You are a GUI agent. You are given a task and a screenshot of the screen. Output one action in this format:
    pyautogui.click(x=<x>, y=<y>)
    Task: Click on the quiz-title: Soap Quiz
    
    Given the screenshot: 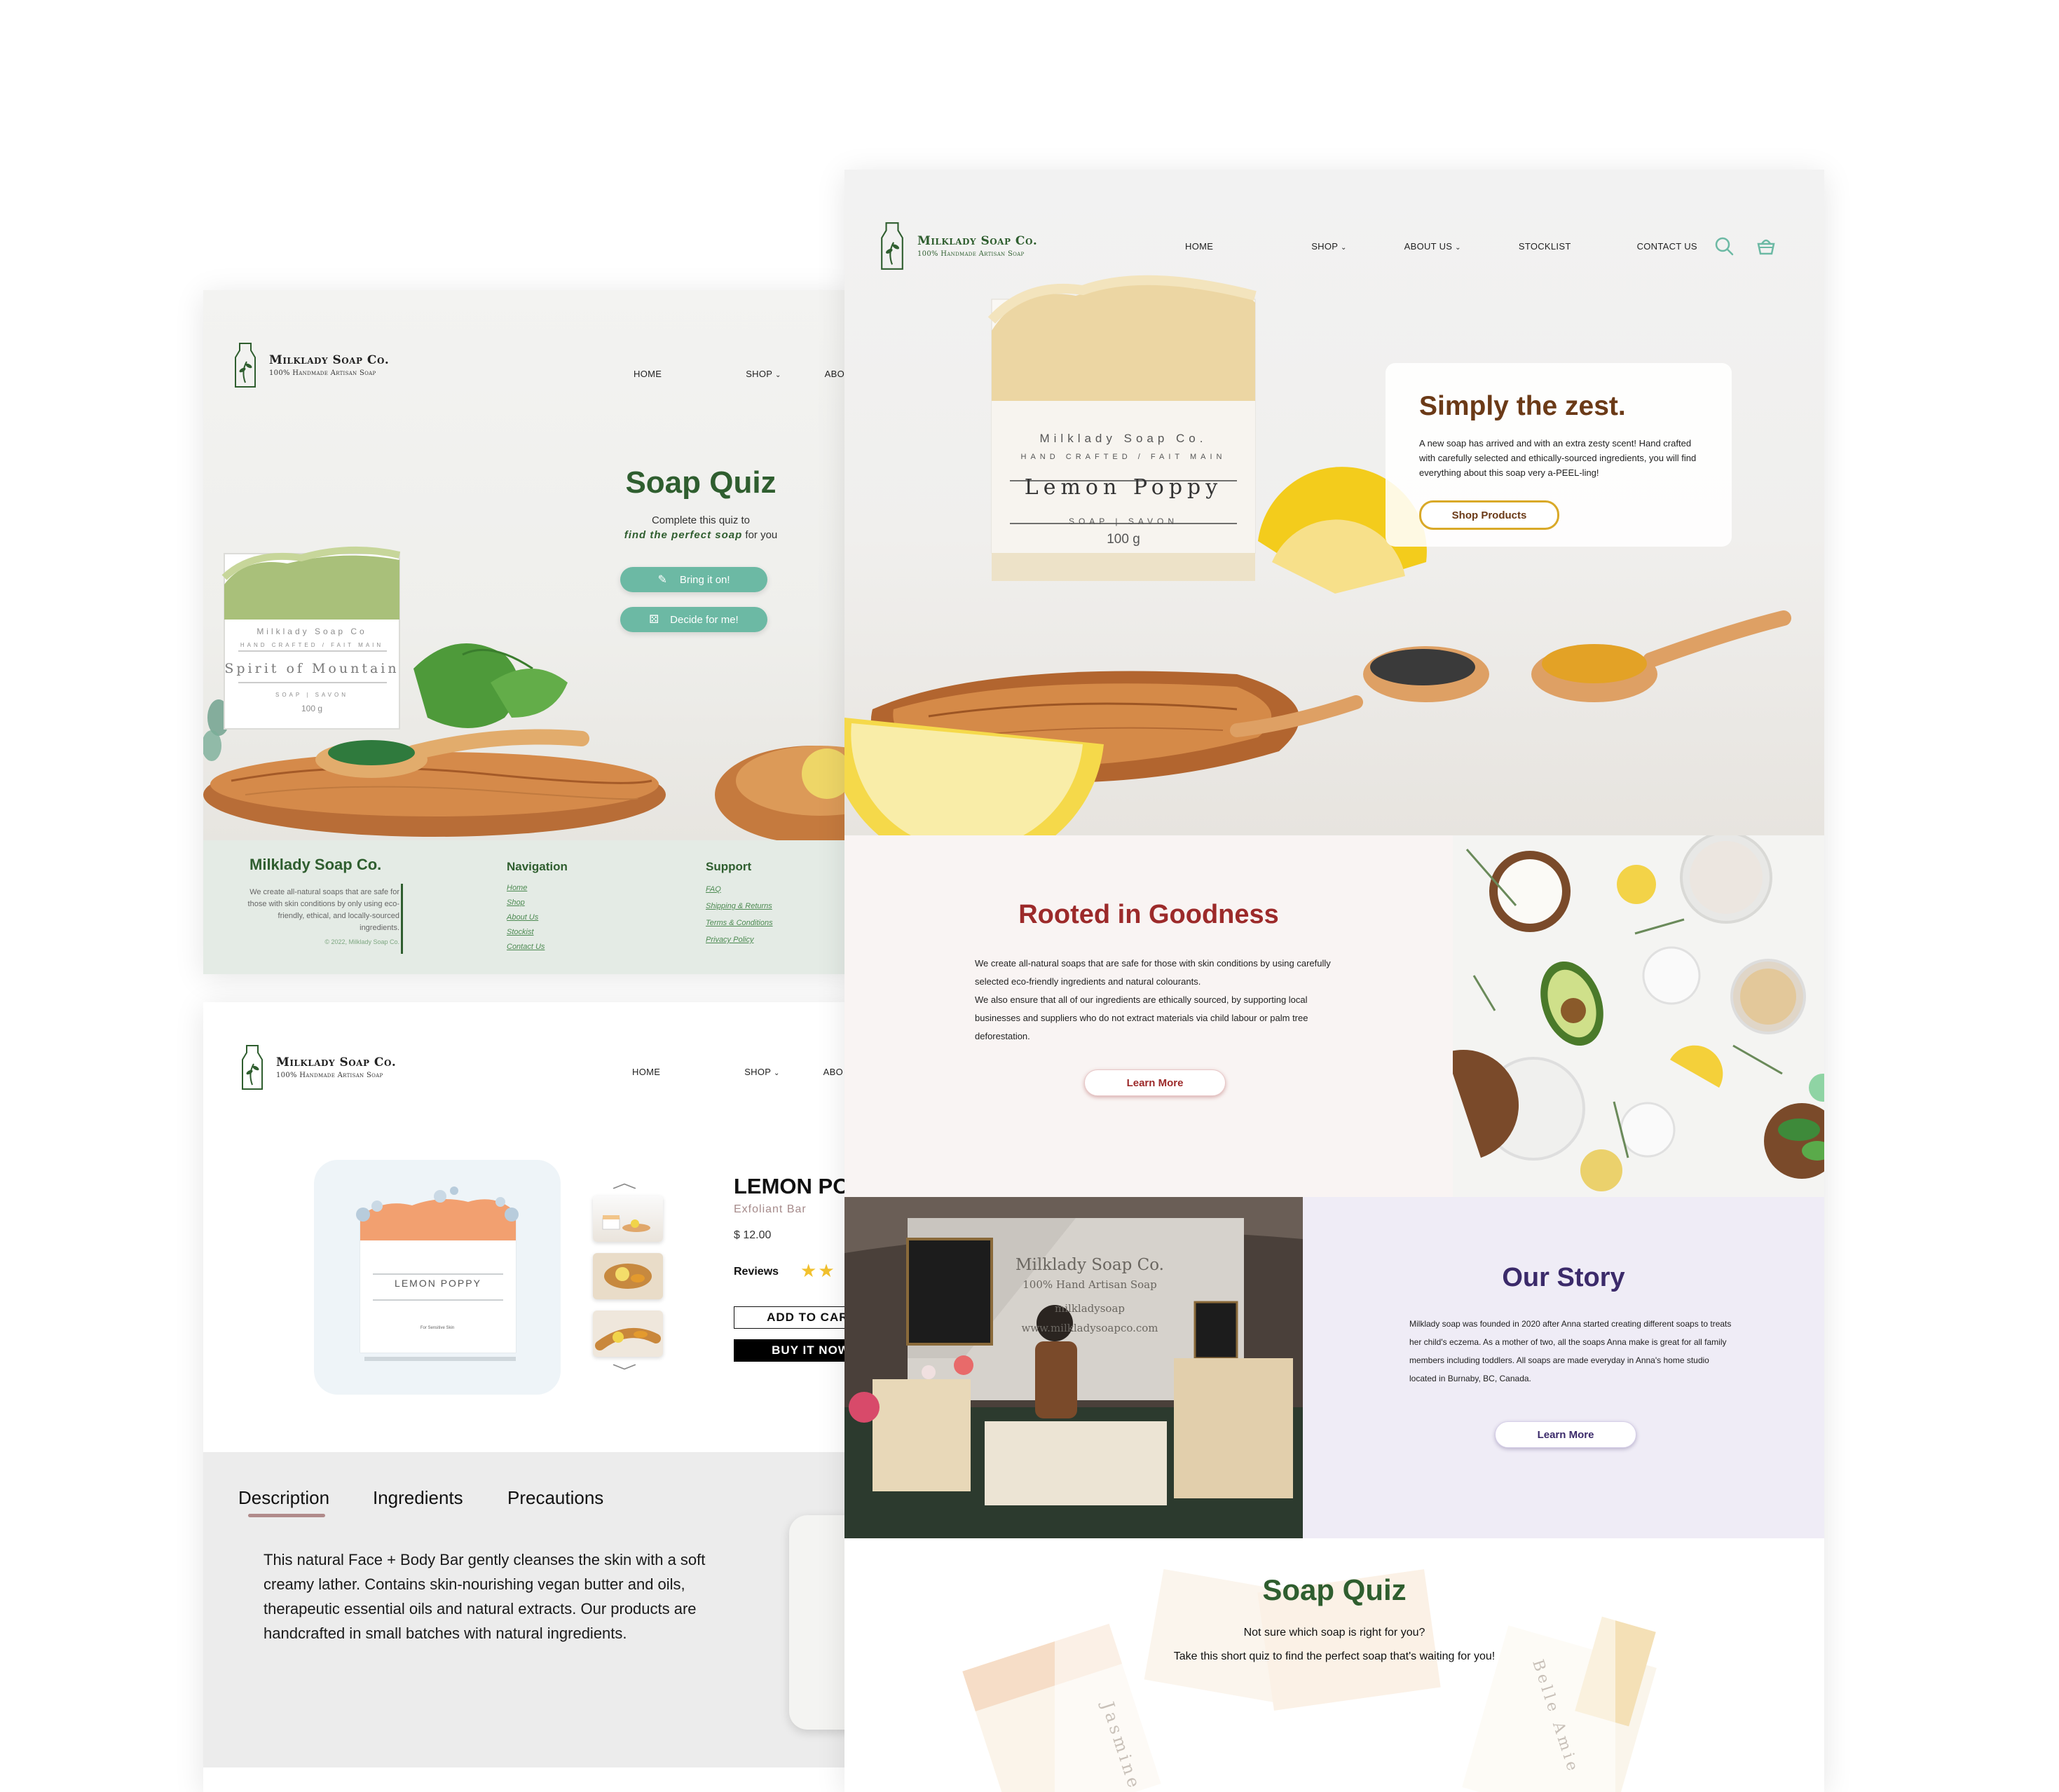 What is the action you would take?
    pyautogui.click(x=701, y=482)
    